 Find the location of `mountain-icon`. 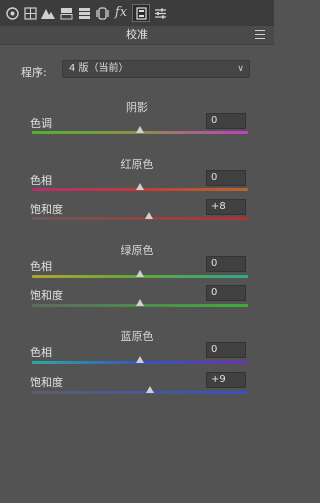

mountain-icon is located at coordinates (48, 13).